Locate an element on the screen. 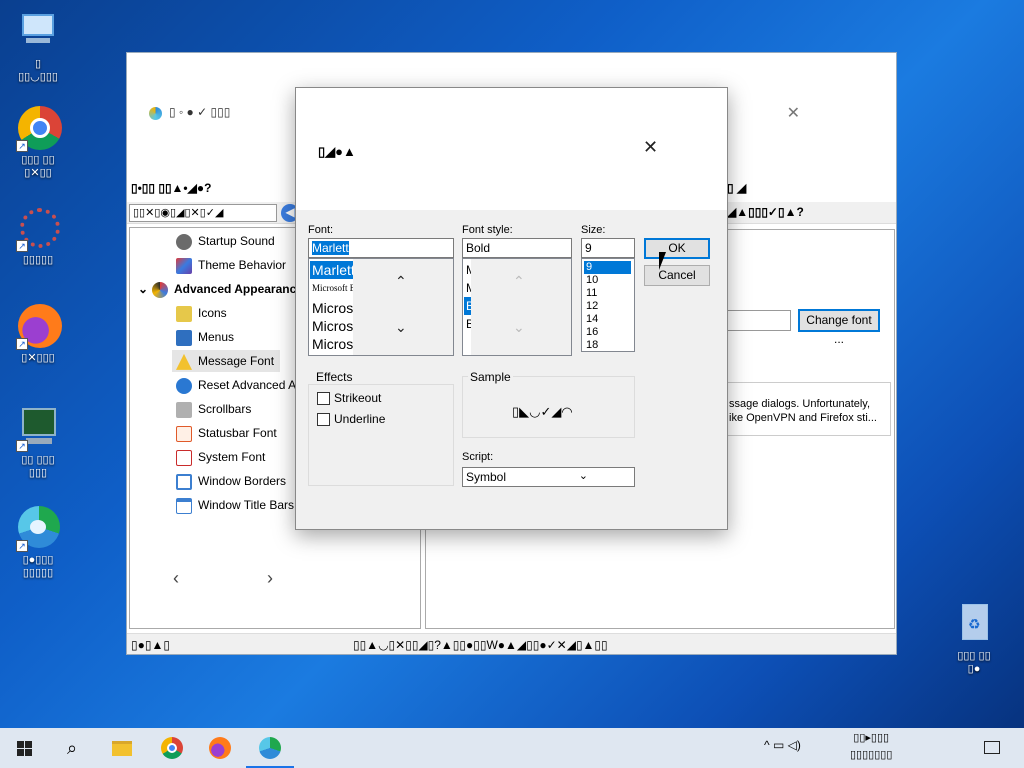 The width and height of the screenshot is (1024, 768). window-close-icon: ✕ is located at coordinates (793, 113).